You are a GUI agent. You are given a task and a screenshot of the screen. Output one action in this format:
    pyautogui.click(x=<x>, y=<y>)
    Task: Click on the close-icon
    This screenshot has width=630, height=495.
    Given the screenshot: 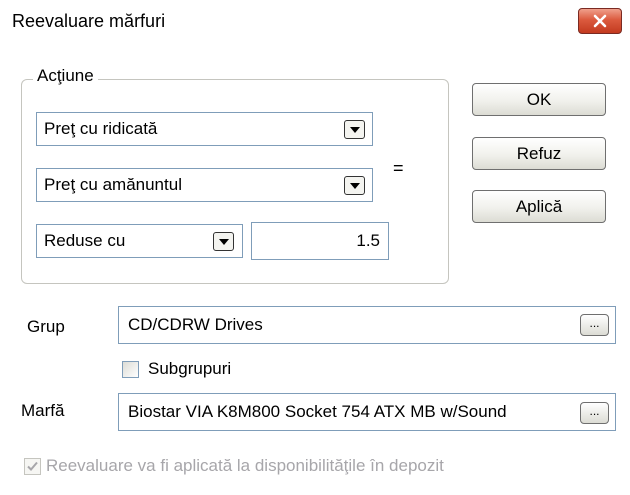 What is the action you would take?
    pyautogui.click(x=600, y=21)
    